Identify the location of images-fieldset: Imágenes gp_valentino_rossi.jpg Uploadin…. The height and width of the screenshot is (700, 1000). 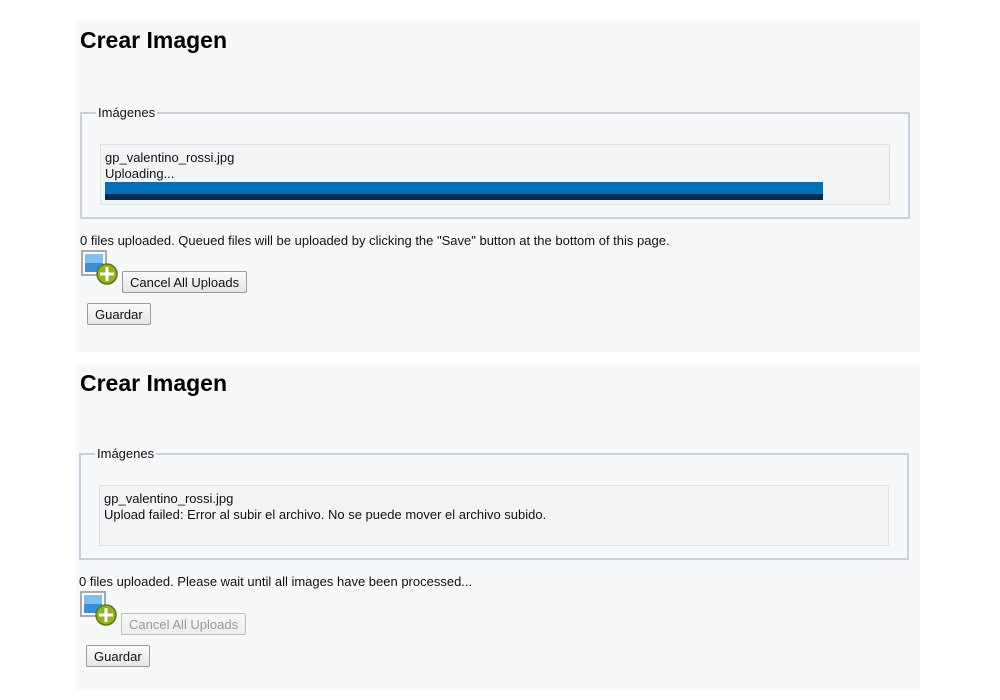
(495, 162).